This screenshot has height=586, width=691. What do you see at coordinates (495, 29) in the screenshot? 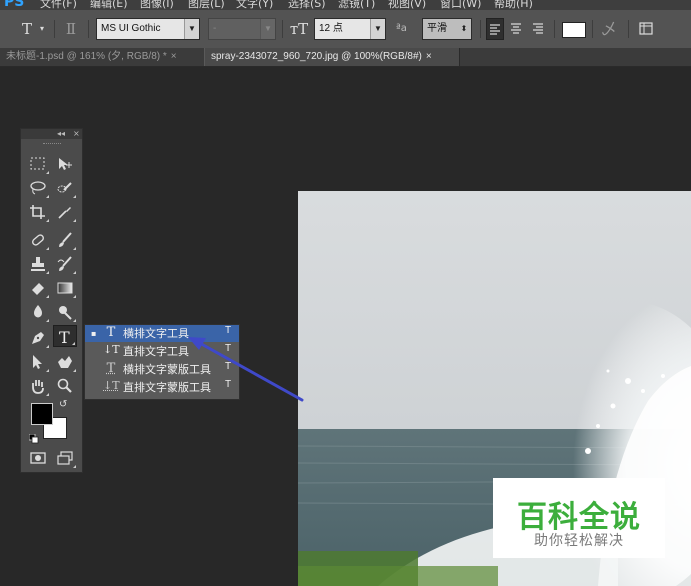
I see `align-left-icon` at bounding box center [495, 29].